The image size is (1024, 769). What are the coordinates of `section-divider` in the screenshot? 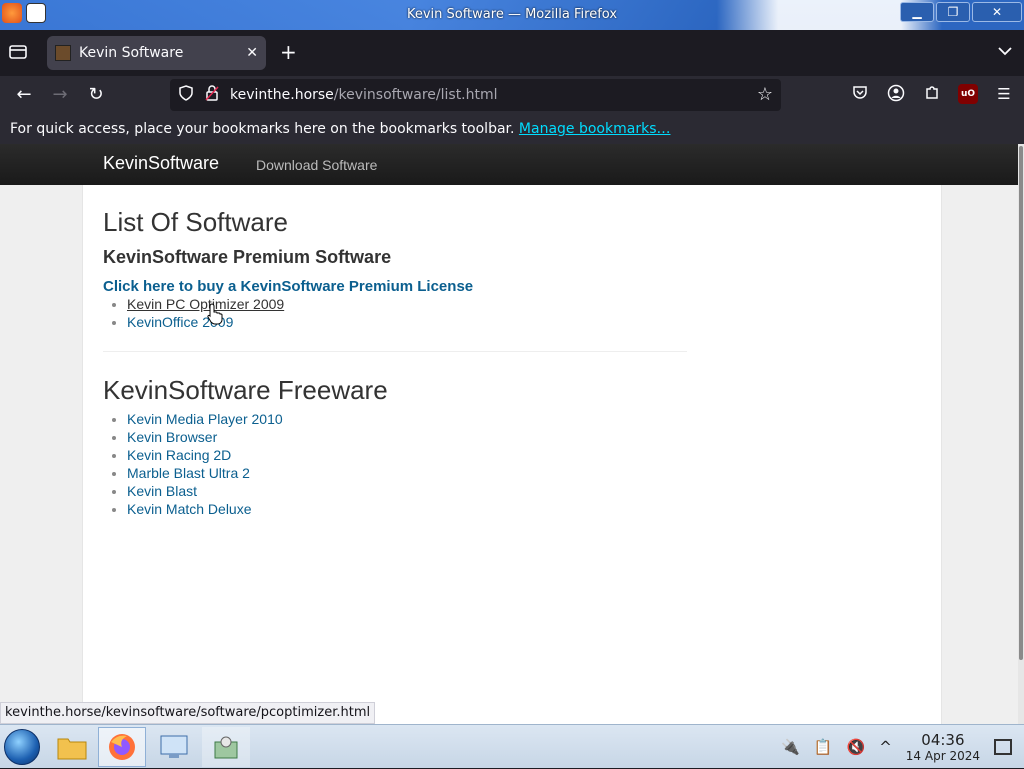 It's located at (395, 351).